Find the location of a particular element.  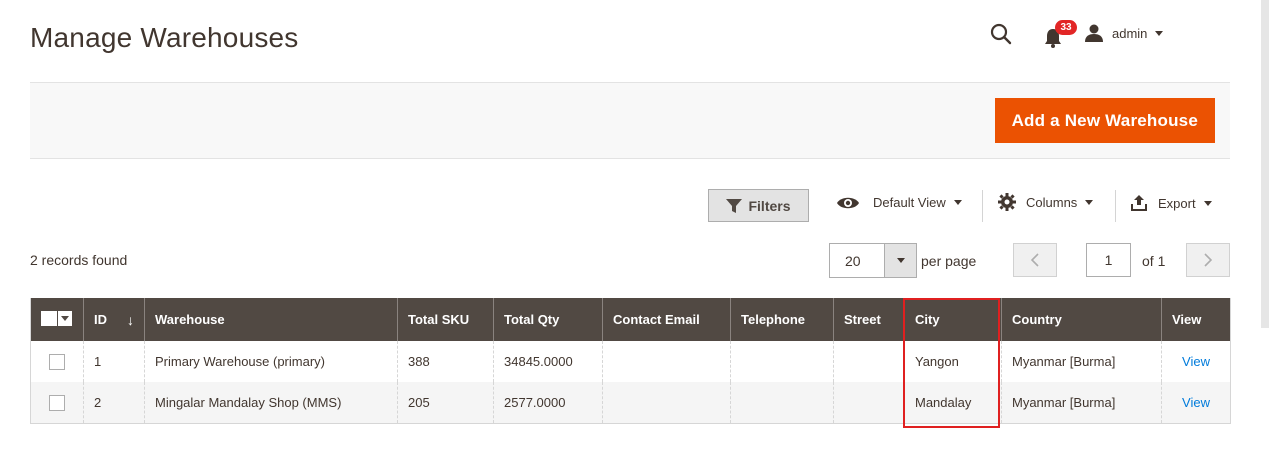

export-dropdown: Export is located at coordinates (1171, 203).